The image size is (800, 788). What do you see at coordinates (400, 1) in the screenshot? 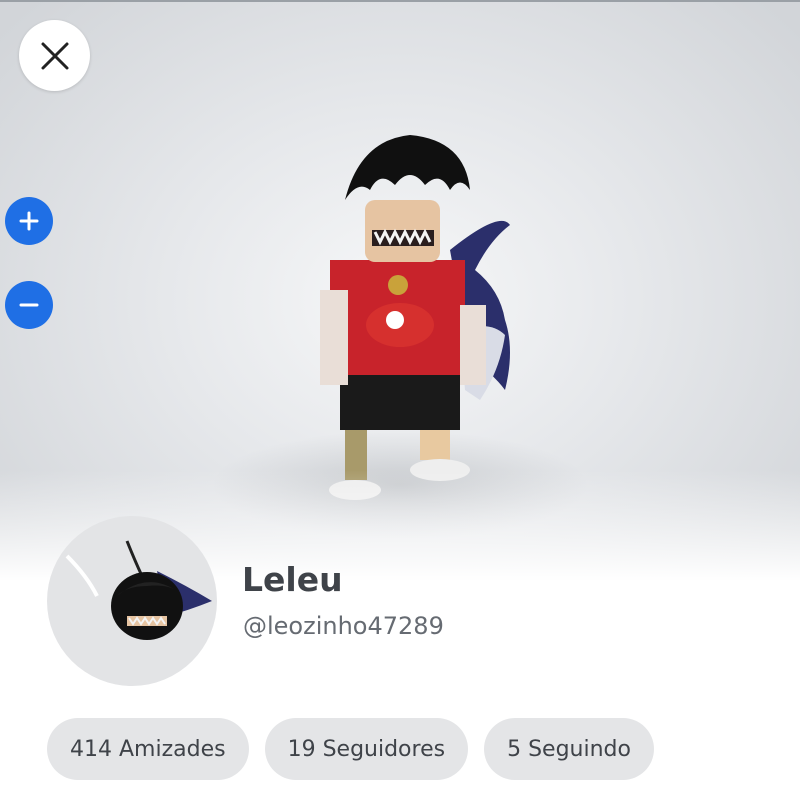
I see `top-divider` at bounding box center [400, 1].